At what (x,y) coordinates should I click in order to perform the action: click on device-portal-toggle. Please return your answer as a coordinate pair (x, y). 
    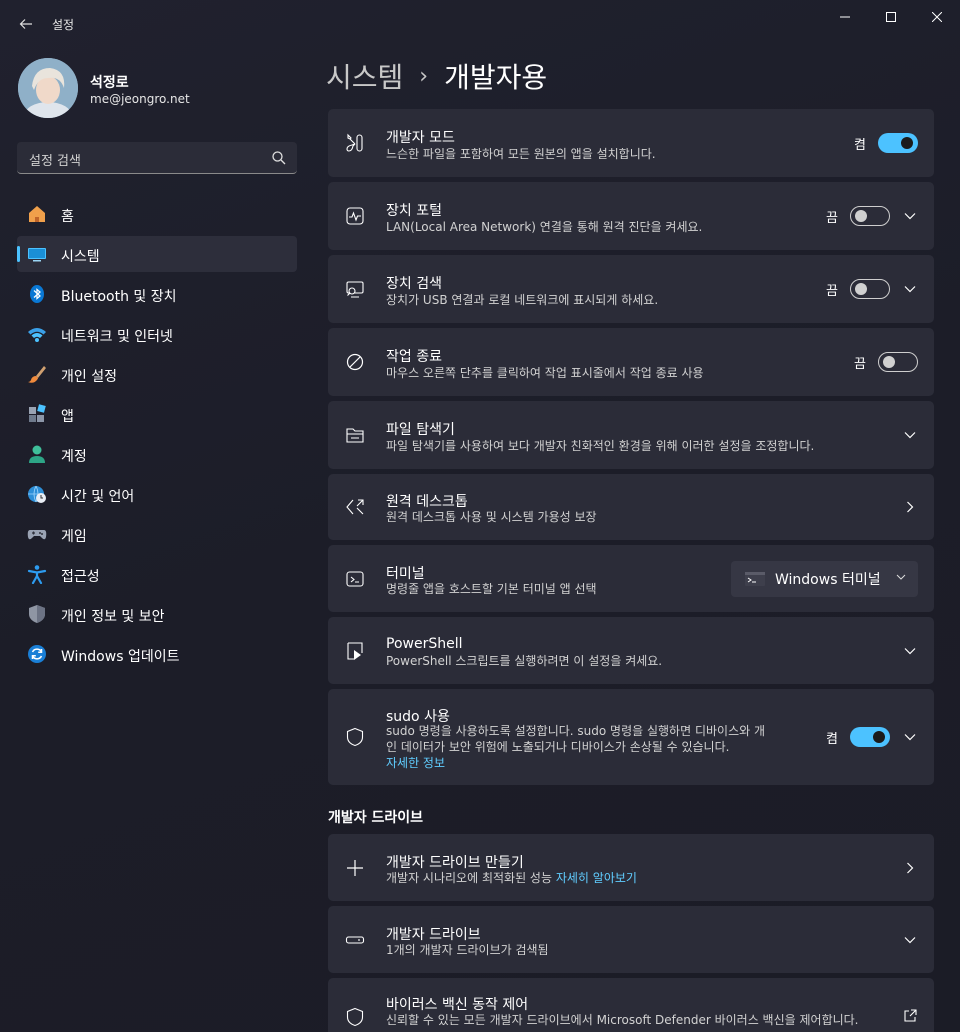
    Looking at the image, I should click on (870, 216).